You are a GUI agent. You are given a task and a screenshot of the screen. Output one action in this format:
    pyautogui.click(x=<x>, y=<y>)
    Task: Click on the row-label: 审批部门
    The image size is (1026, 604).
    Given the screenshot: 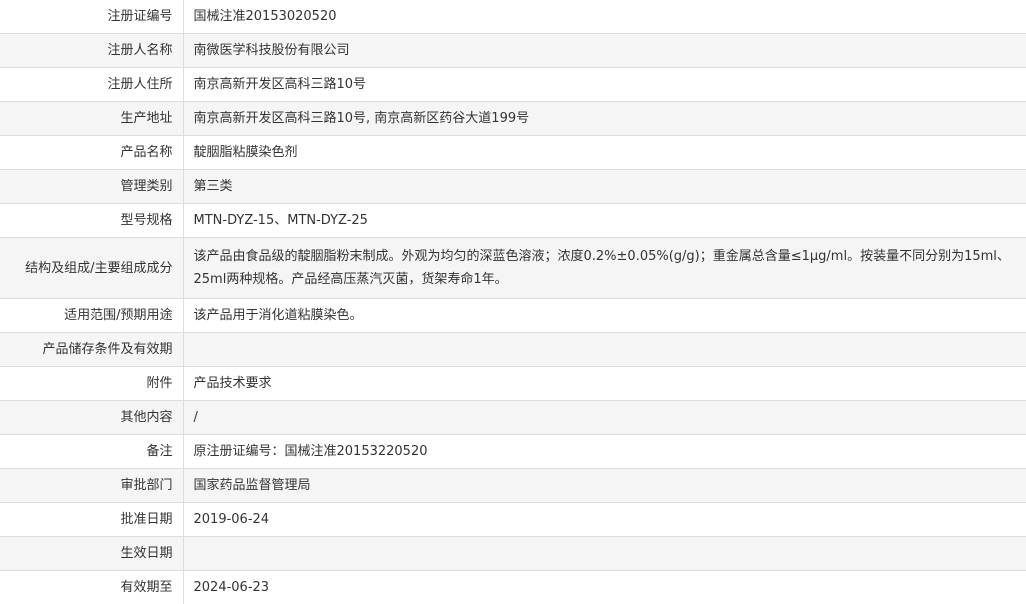 What is the action you would take?
    pyautogui.click(x=91, y=486)
    